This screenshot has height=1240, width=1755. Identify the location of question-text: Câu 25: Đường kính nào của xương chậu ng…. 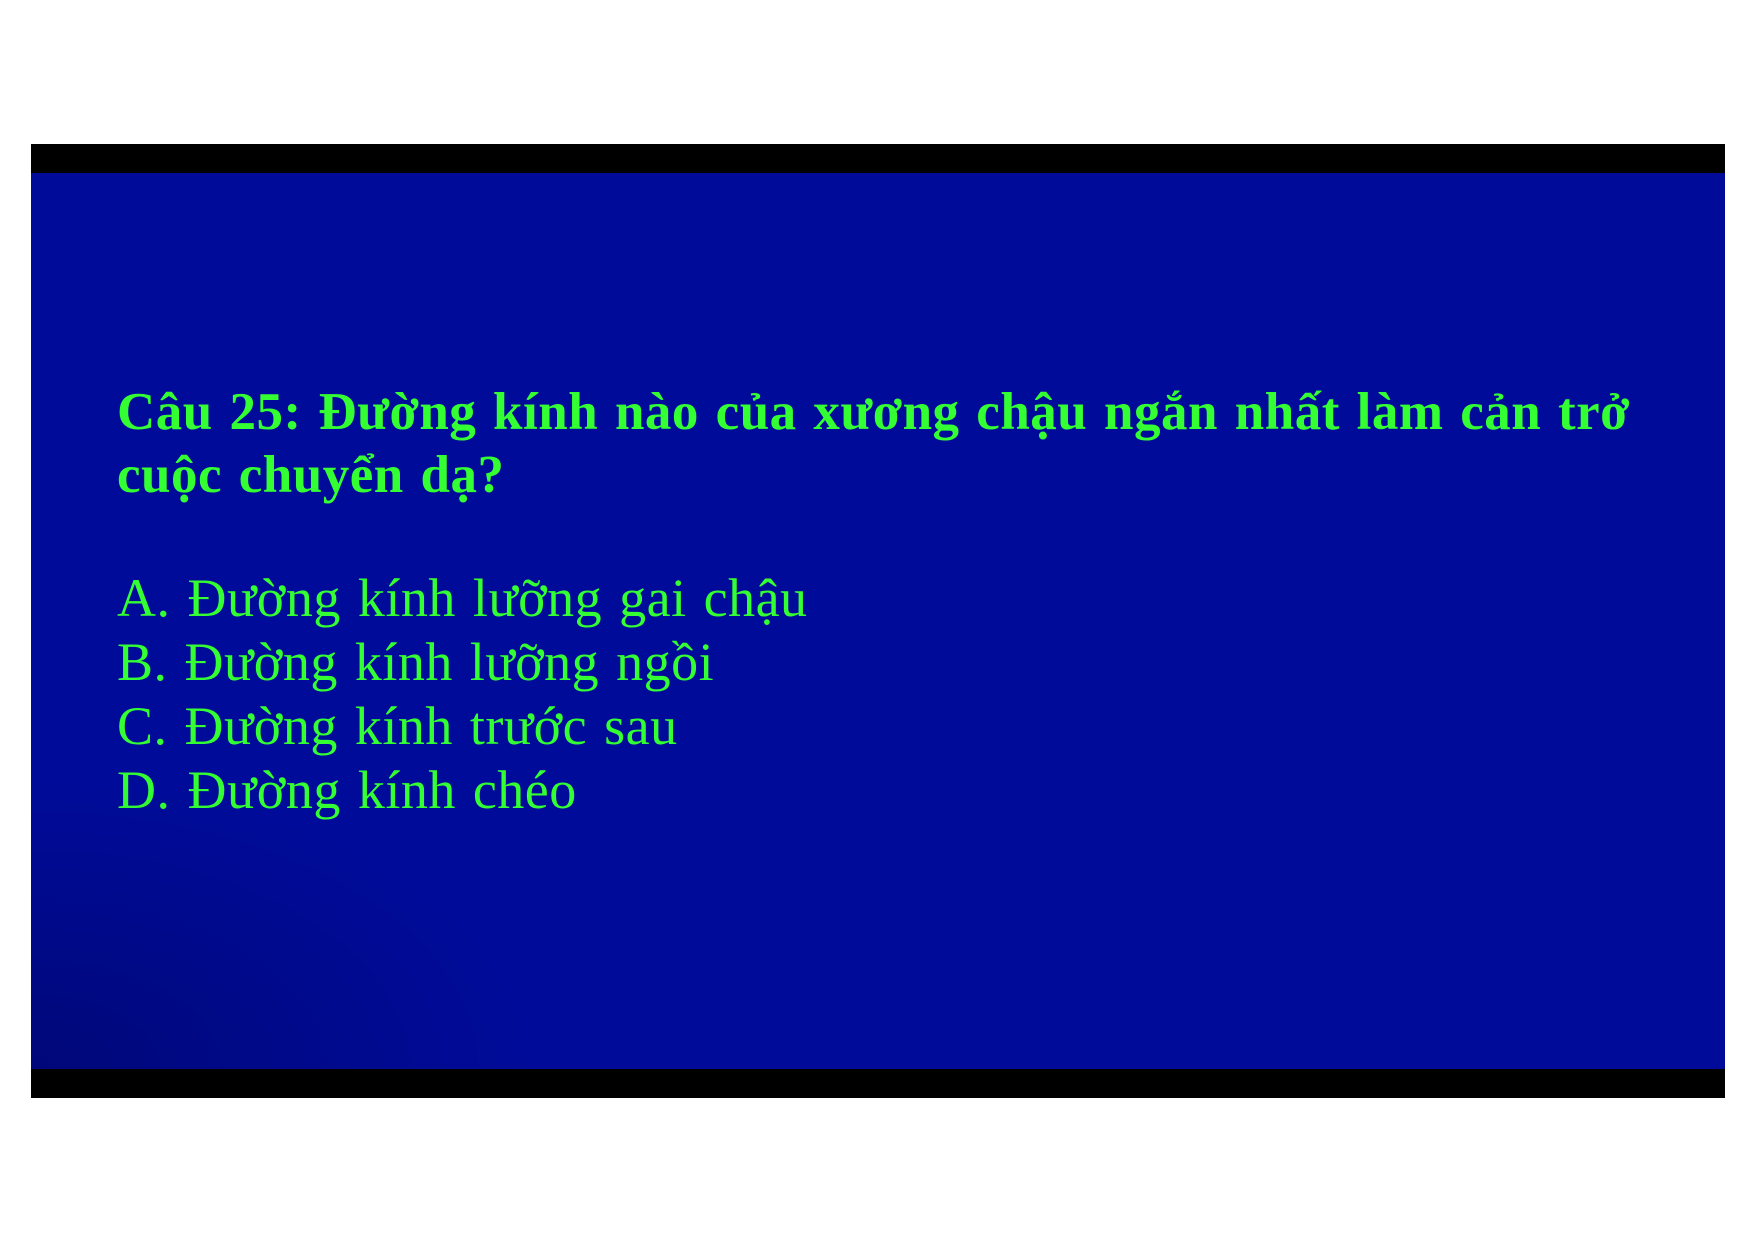
(873, 443).